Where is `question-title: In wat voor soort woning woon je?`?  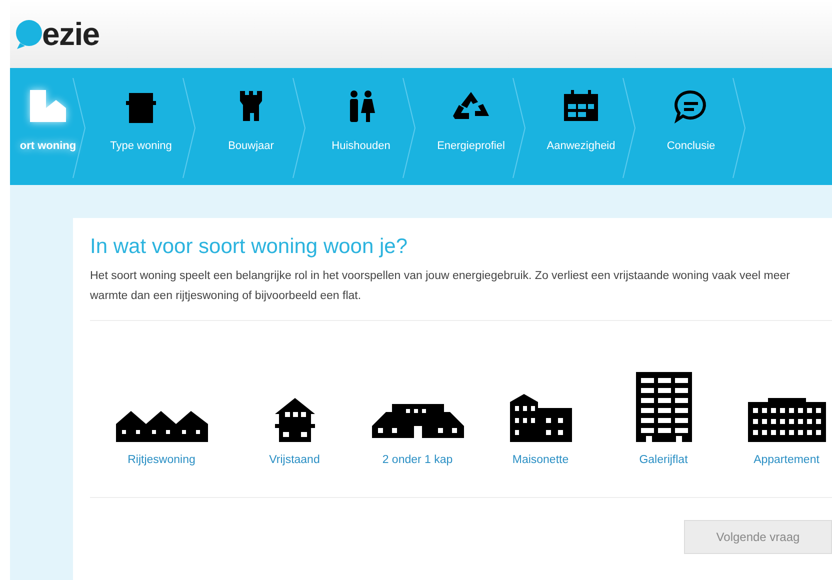 question-title: In wat voor soort woning woon je? is located at coordinates (249, 247).